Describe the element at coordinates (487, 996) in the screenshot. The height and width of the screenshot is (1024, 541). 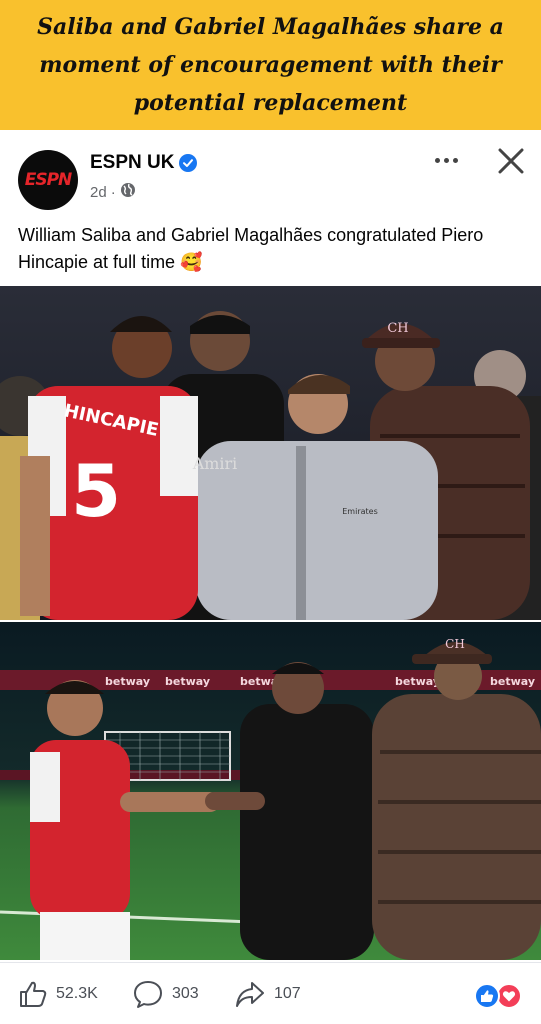
I see `like-reaction-icon` at that location.